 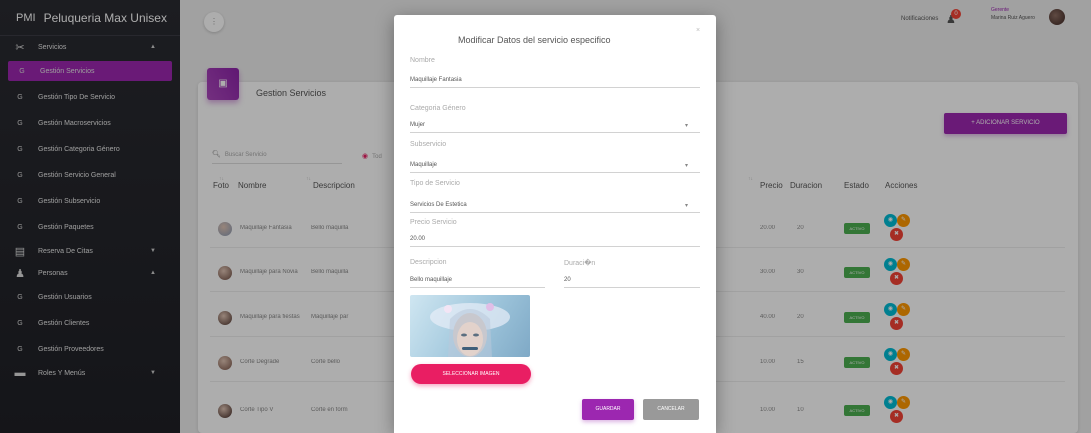 What do you see at coordinates (438, 108) in the screenshot?
I see `categoria-genero-label: Categoria Género` at bounding box center [438, 108].